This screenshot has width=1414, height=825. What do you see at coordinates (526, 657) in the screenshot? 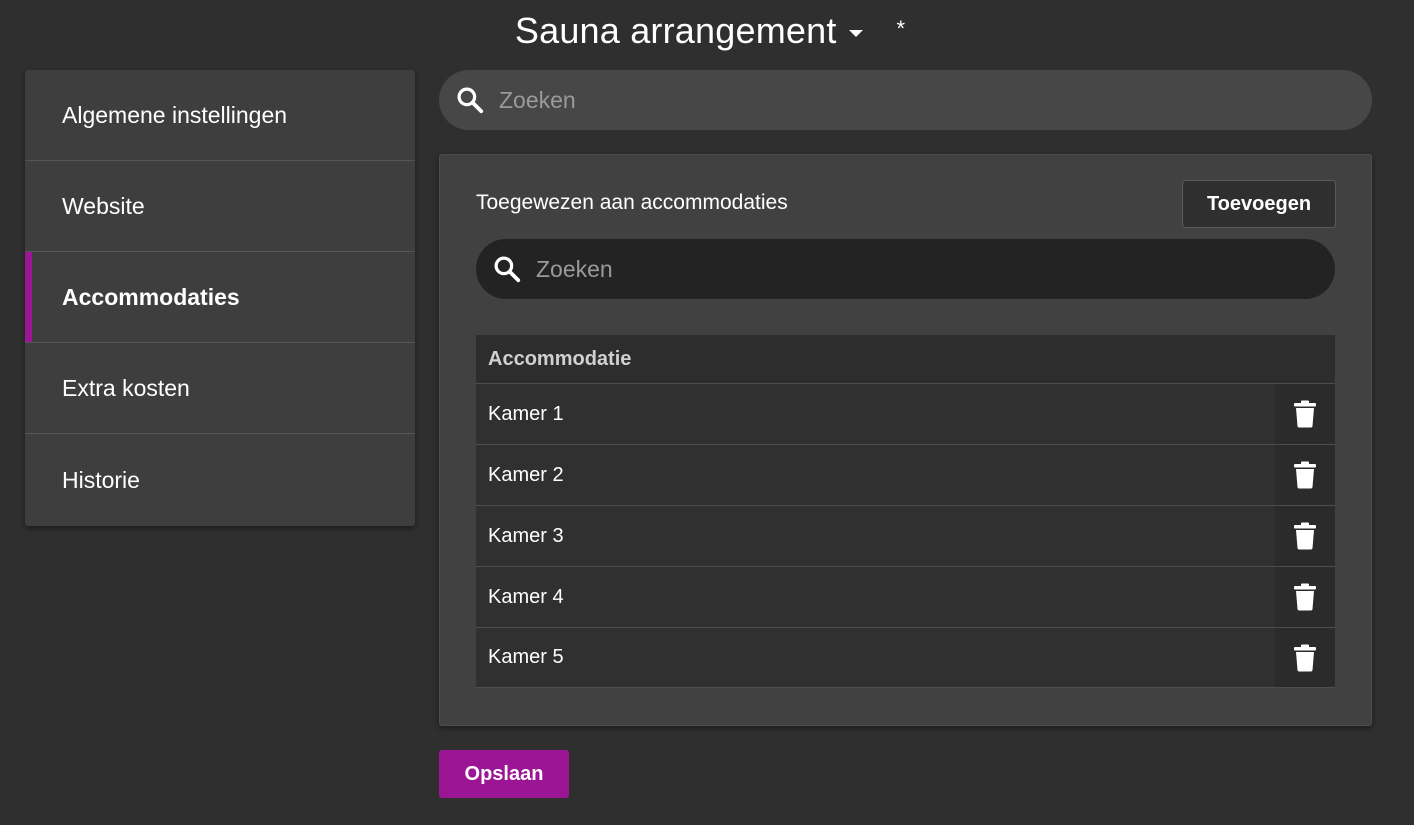
I see `accommodation-name: Kamer 5` at bounding box center [526, 657].